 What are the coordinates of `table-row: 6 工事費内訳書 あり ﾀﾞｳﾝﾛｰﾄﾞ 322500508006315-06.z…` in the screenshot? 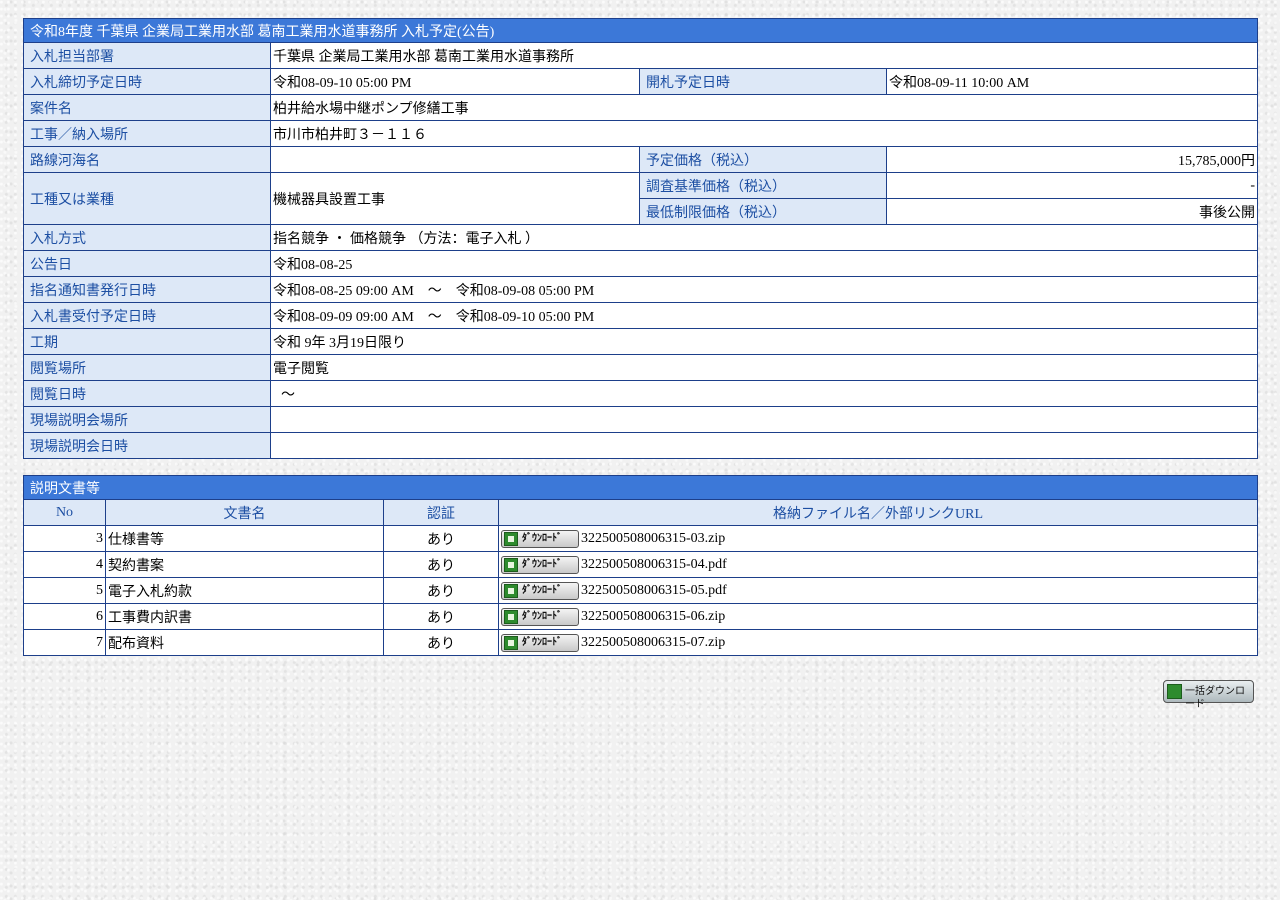 It's located at (640, 616).